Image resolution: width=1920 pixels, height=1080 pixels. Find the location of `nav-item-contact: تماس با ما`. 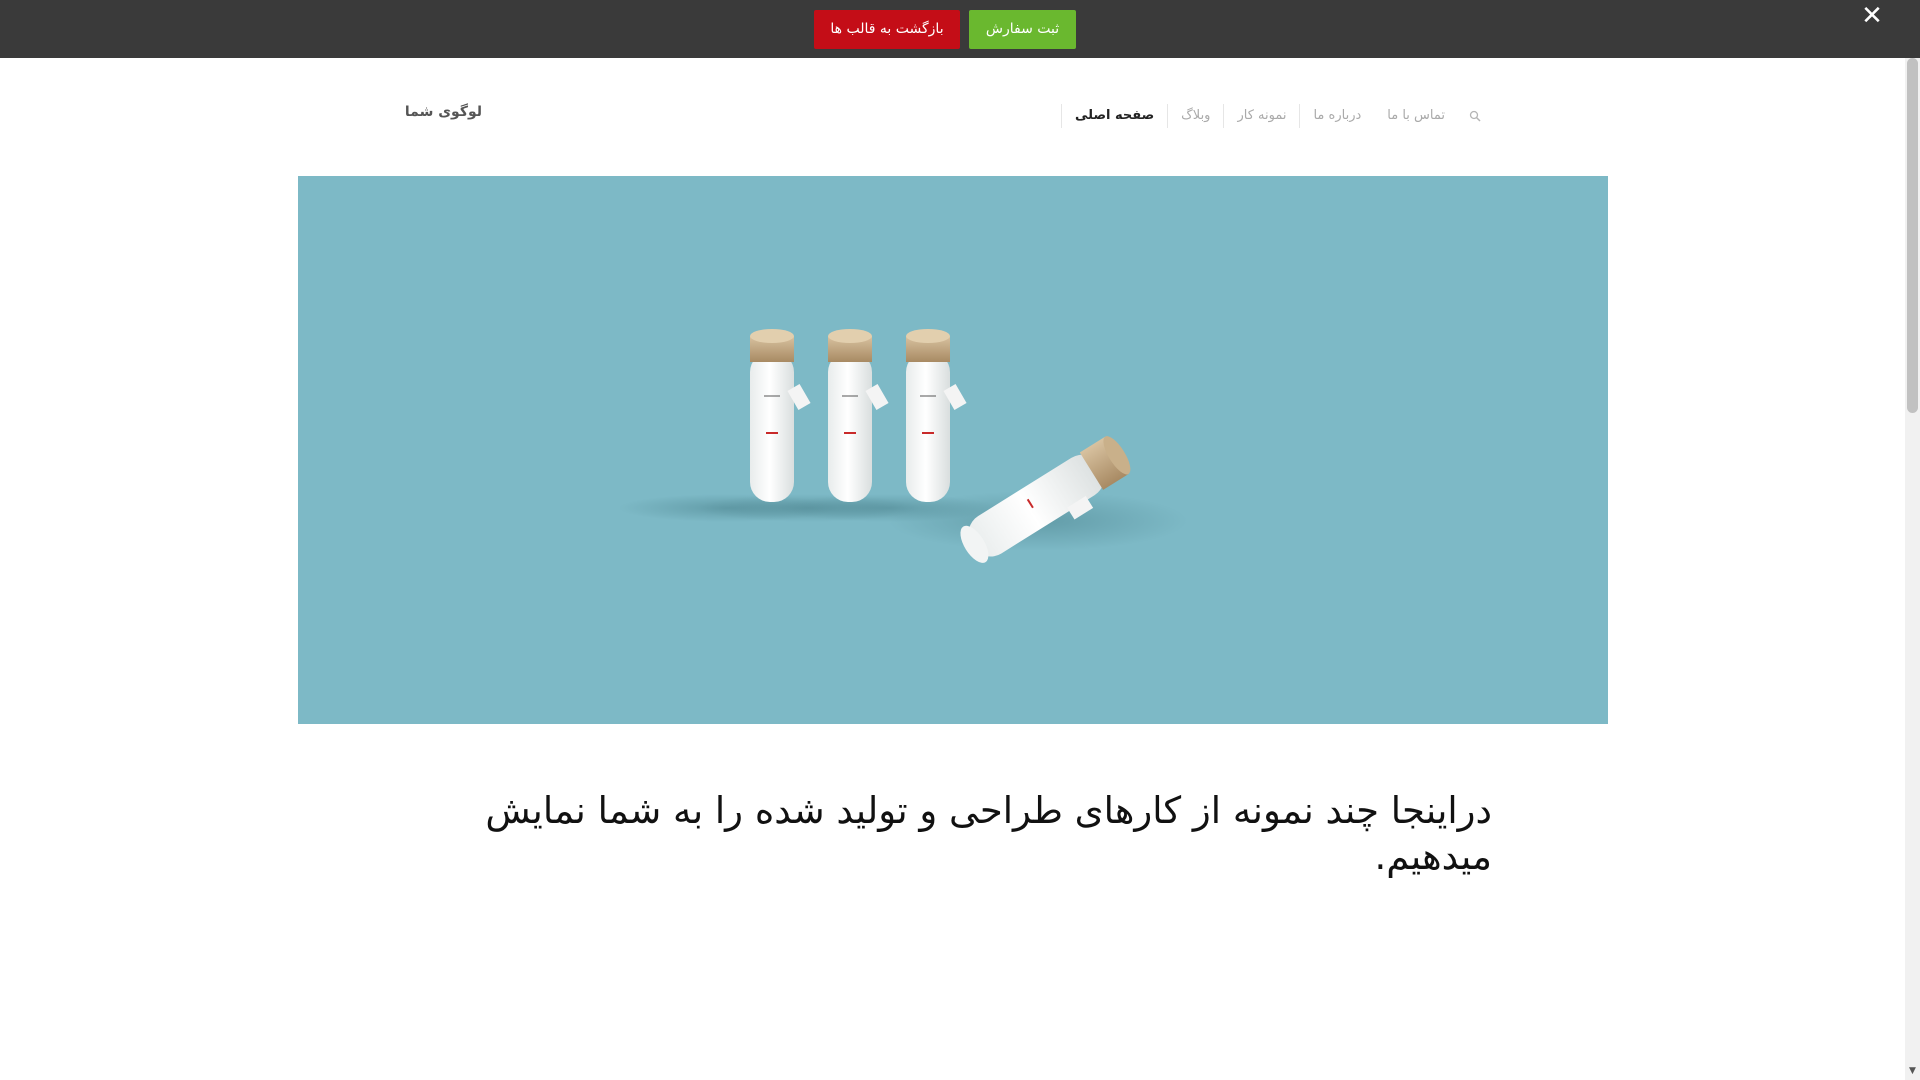

nav-item-contact: تماس با ما is located at coordinates (1416, 116).